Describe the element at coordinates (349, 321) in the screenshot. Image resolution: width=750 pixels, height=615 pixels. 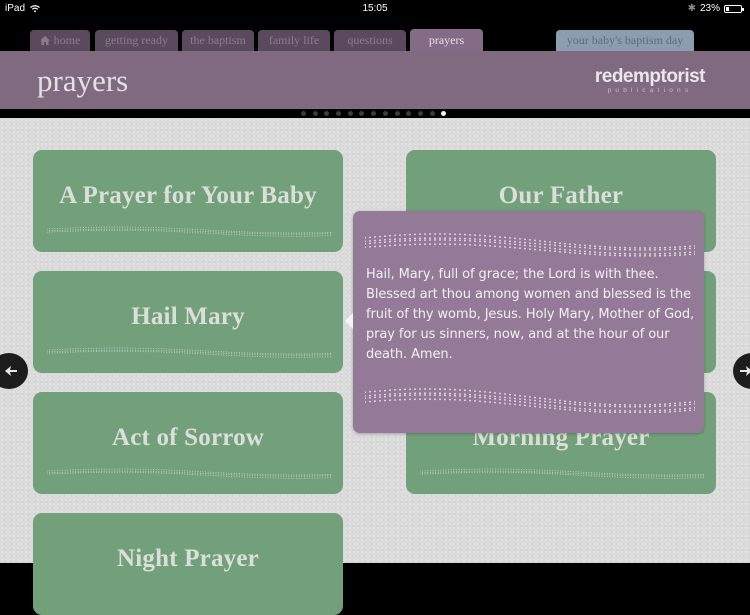
I see `popover-arrow` at that location.